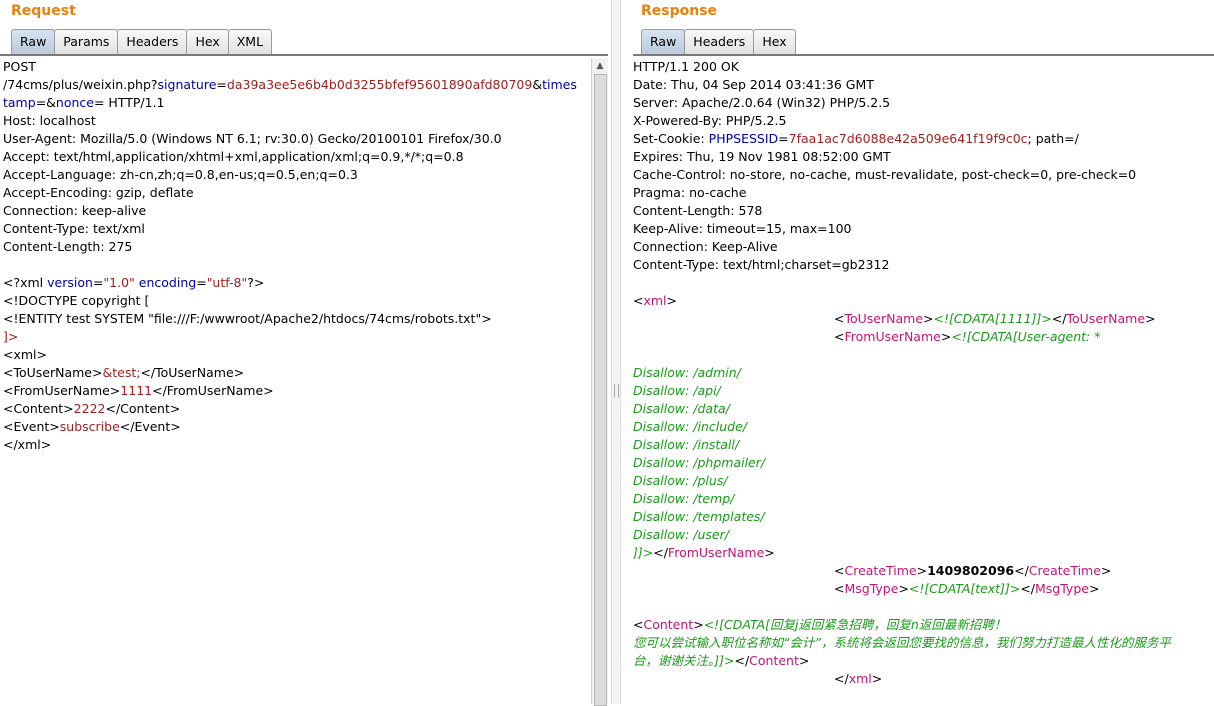  What do you see at coordinates (698, 210) in the screenshot?
I see `response-header: Content-Length: 578` at bounding box center [698, 210].